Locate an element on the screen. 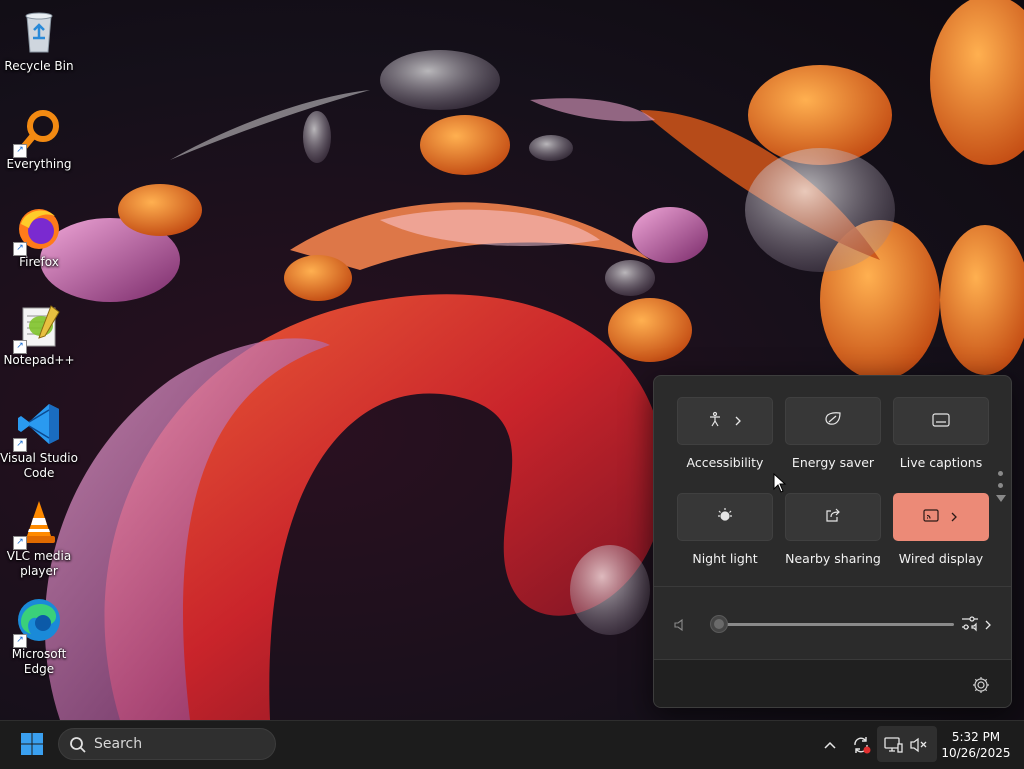 The image size is (1024, 769). quick-settings-tiles: Accessibility Energy saver Live captions is located at coordinates (832, 481).